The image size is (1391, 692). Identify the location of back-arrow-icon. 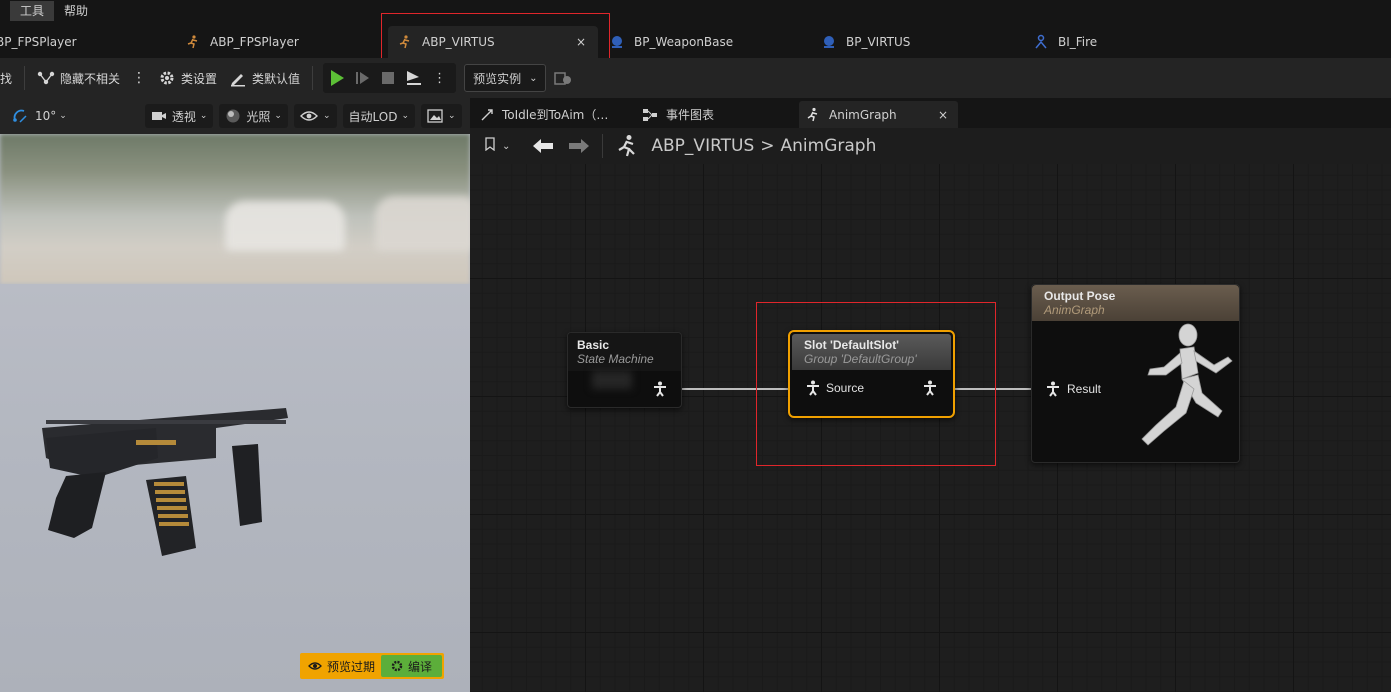
(543, 146).